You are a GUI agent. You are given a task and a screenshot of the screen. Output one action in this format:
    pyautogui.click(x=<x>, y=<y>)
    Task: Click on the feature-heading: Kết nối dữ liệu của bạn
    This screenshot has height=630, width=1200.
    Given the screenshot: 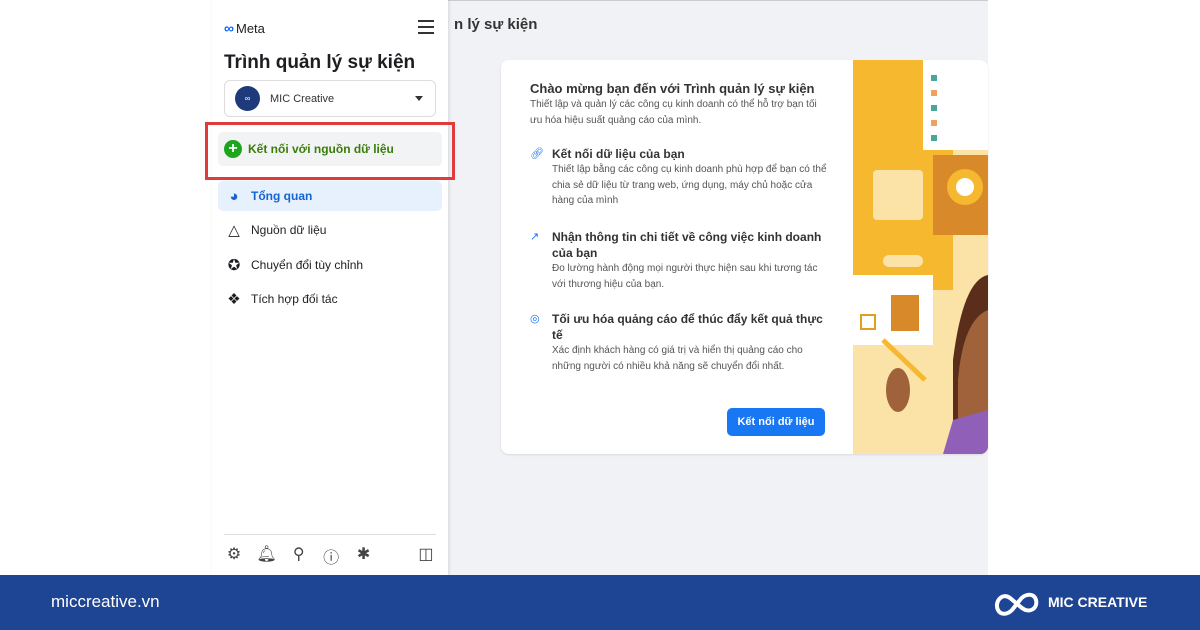 What is the action you would take?
    pyautogui.click(x=618, y=154)
    